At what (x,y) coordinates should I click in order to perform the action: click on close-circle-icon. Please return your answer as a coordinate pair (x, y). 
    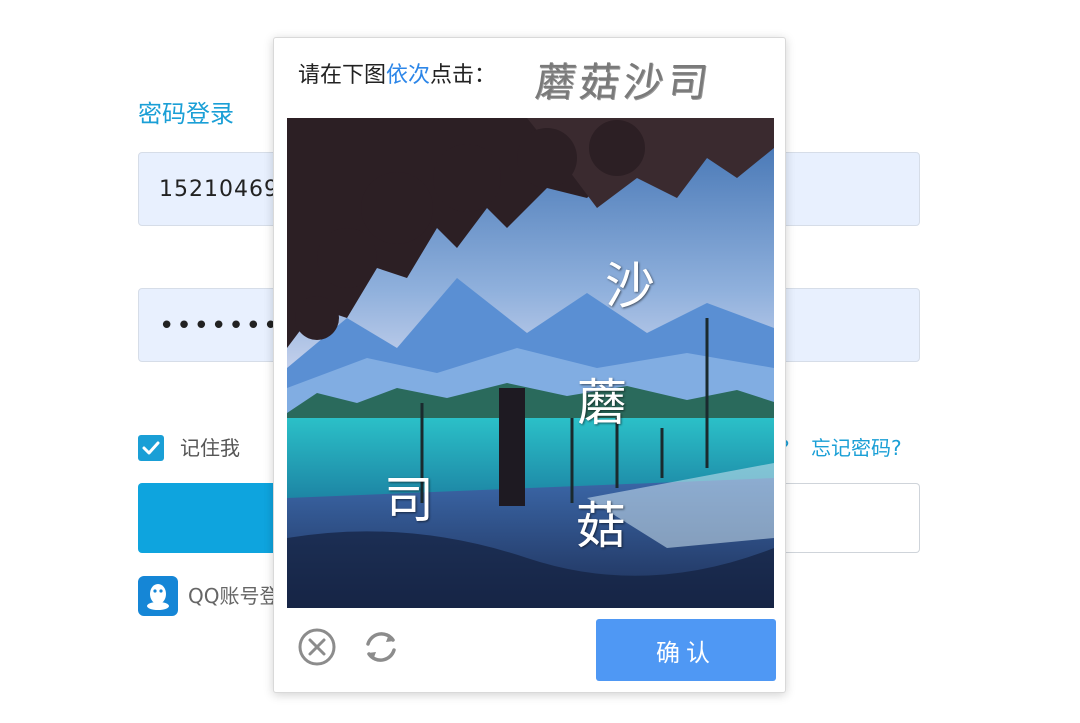
    Looking at the image, I should click on (317, 647).